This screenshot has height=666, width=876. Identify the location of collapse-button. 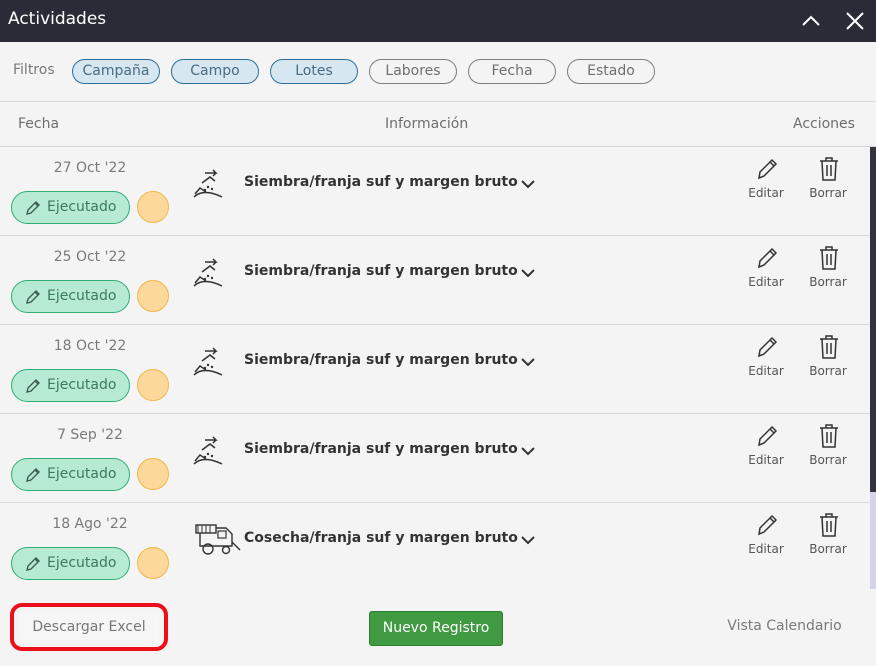
(811, 21).